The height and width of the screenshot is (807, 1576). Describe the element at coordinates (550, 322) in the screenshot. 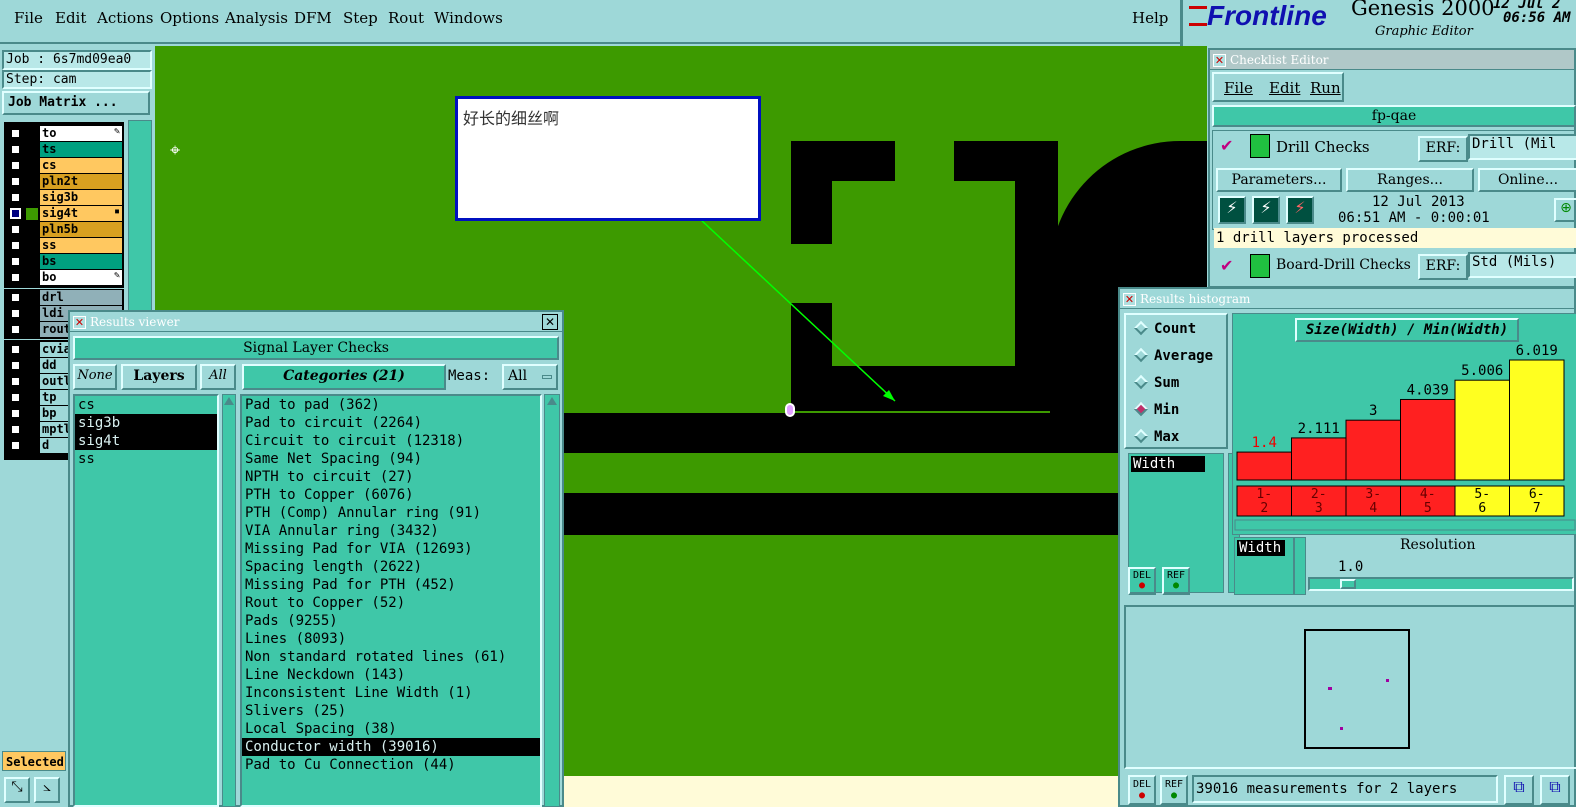

I see `close-icon: ✕` at that location.